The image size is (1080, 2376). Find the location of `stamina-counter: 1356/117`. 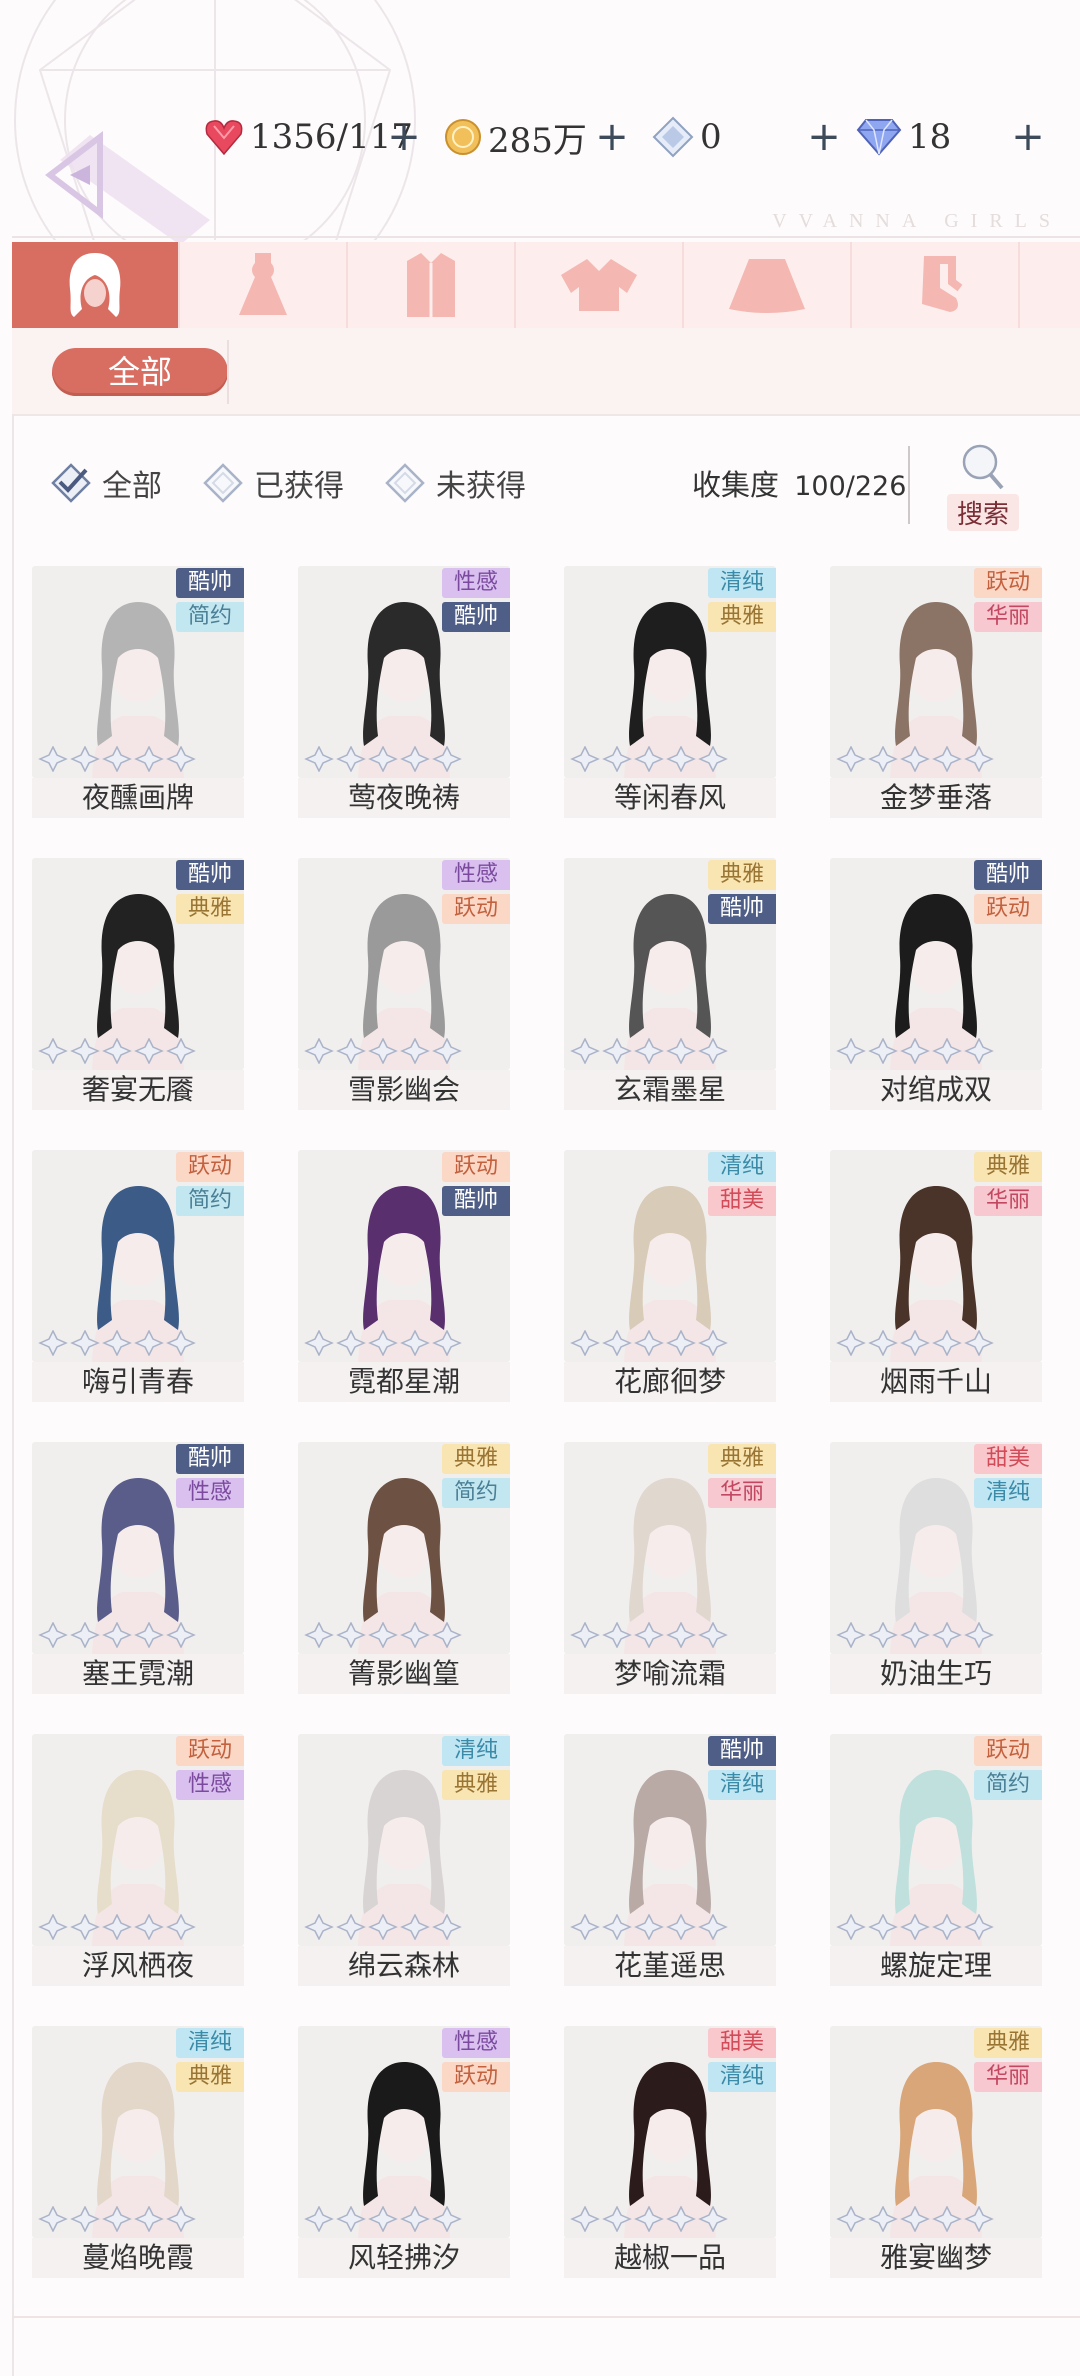

stamina-counter: 1356/117 is located at coordinates (308, 137).